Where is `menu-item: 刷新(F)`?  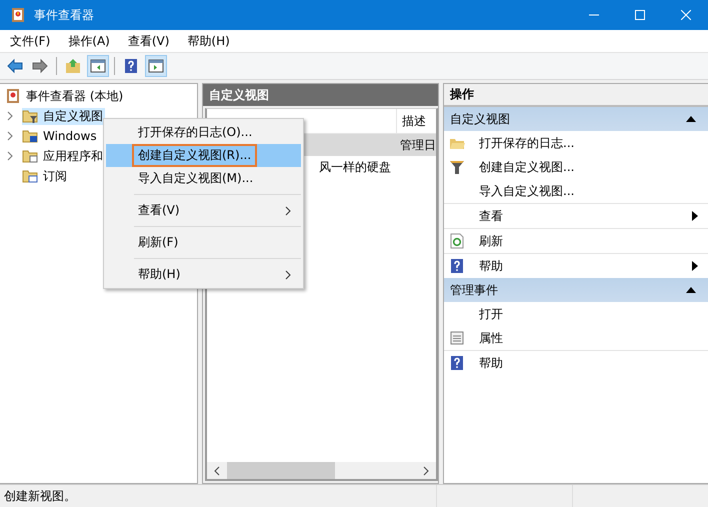 menu-item: 刷新(F) is located at coordinates (203, 242).